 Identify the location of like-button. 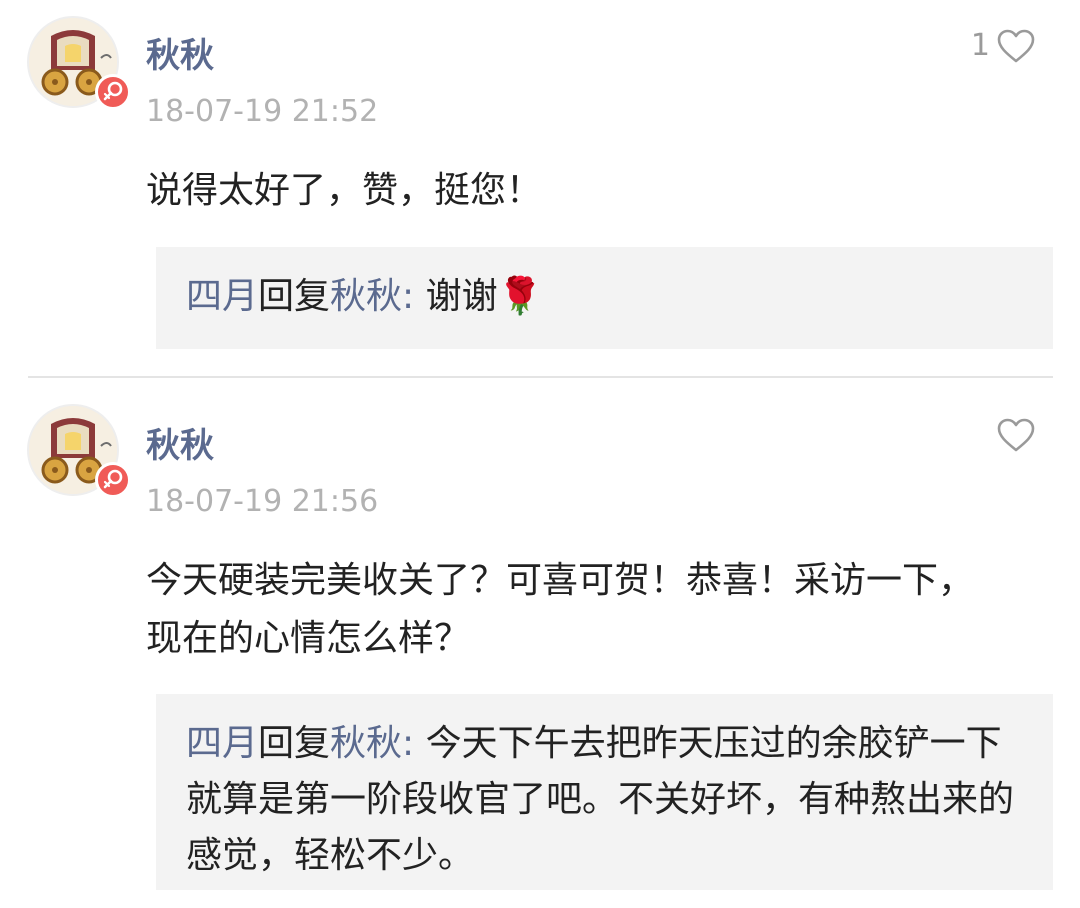
(1013, 435).